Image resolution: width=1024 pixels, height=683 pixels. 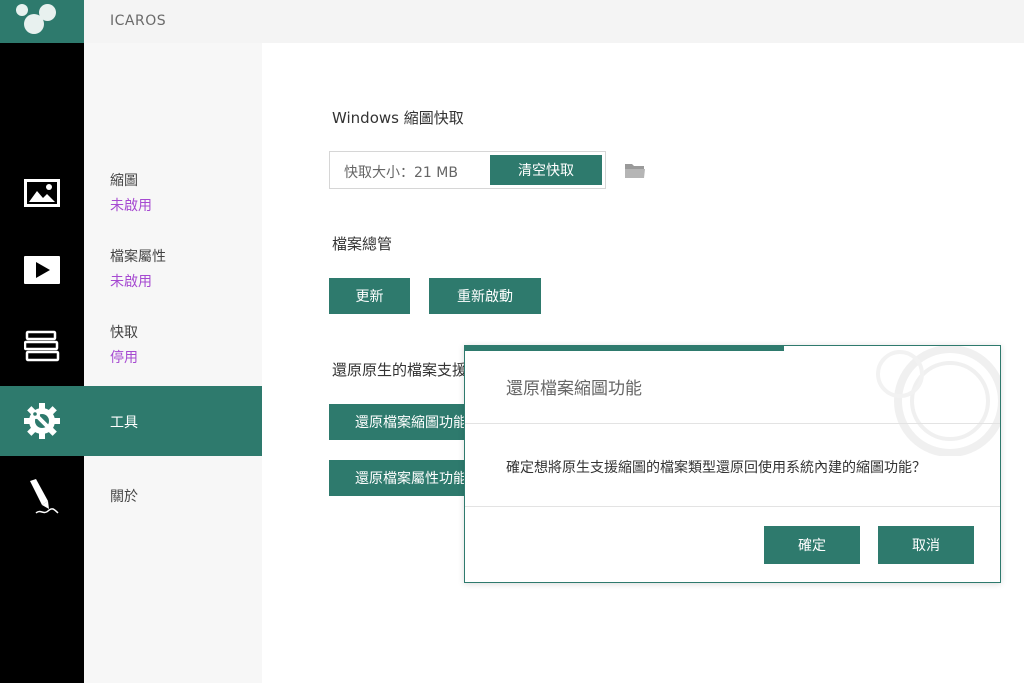 What do you see at coordinates (362, 244) in the screenshot?
I see `explorer-section-title: 檔案總管` at bounding box center [362, 244].